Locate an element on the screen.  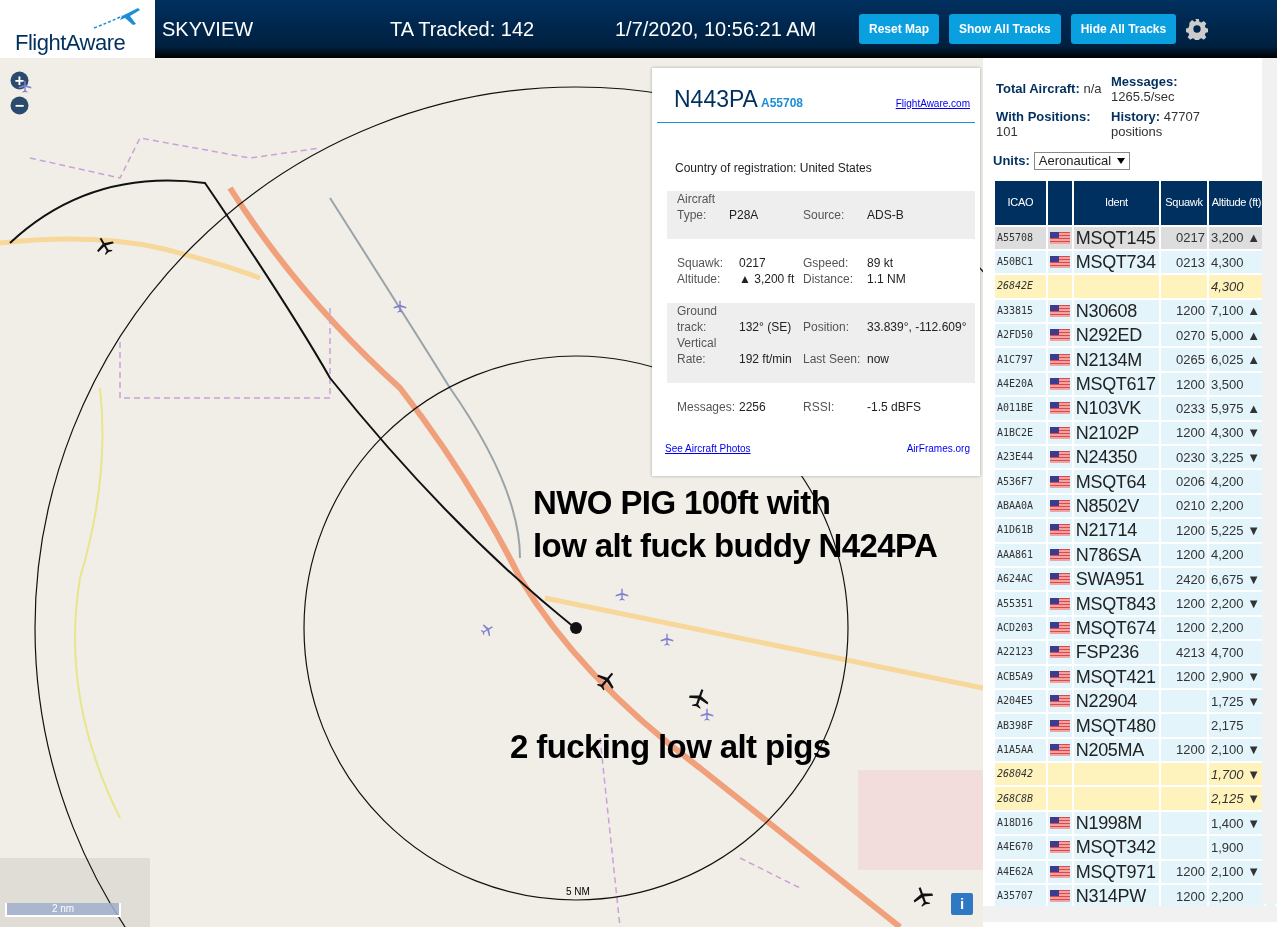
ident-text: MSQT734 is located at coordinates (1115, 262).